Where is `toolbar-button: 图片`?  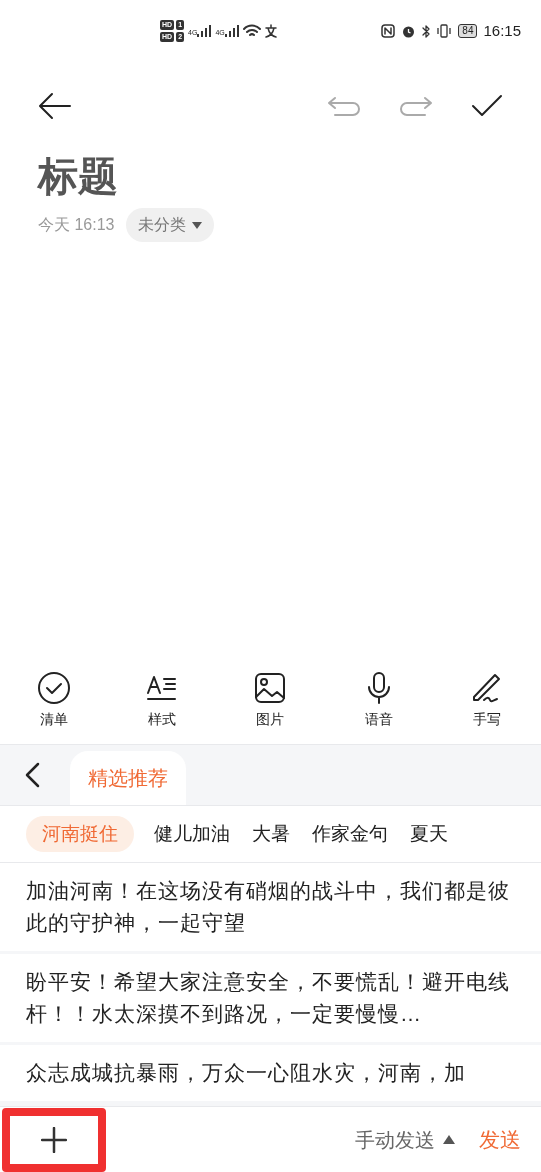
toolbar-button: 图片 is located at coordinates (270, 700).